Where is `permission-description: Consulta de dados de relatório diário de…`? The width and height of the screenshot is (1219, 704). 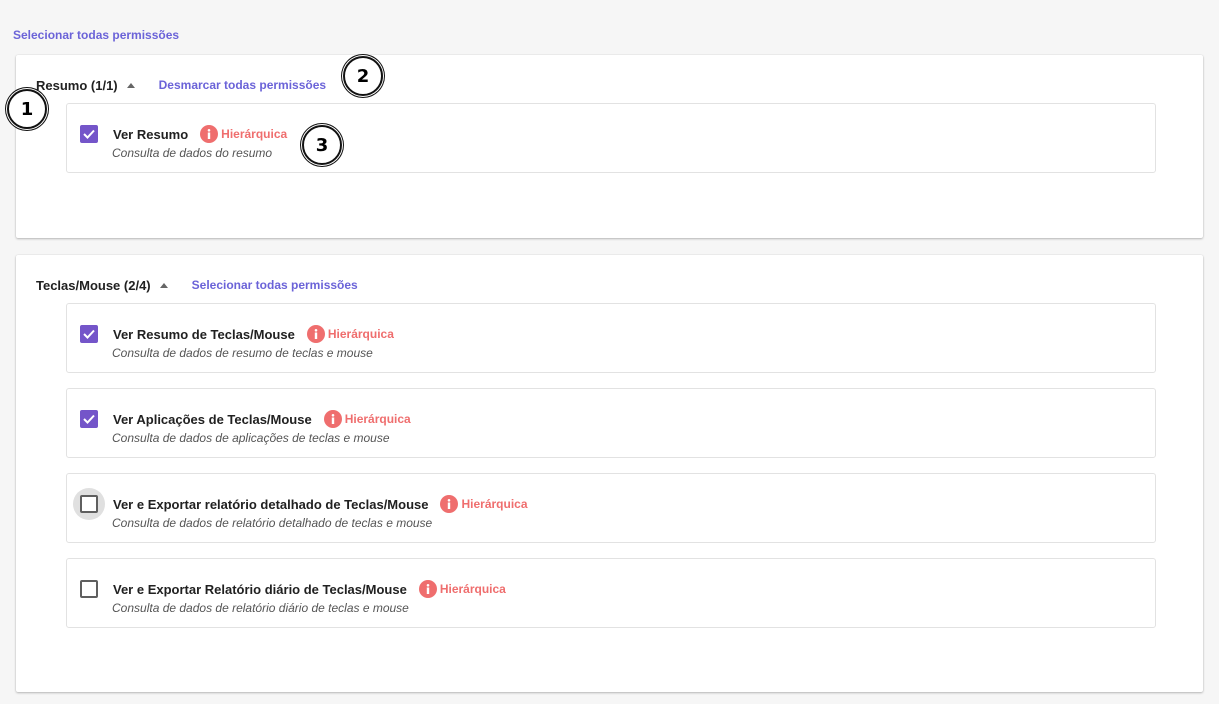
permission-description: Consulta de dados de relatório diário de… is located at coordinates (260, 608).